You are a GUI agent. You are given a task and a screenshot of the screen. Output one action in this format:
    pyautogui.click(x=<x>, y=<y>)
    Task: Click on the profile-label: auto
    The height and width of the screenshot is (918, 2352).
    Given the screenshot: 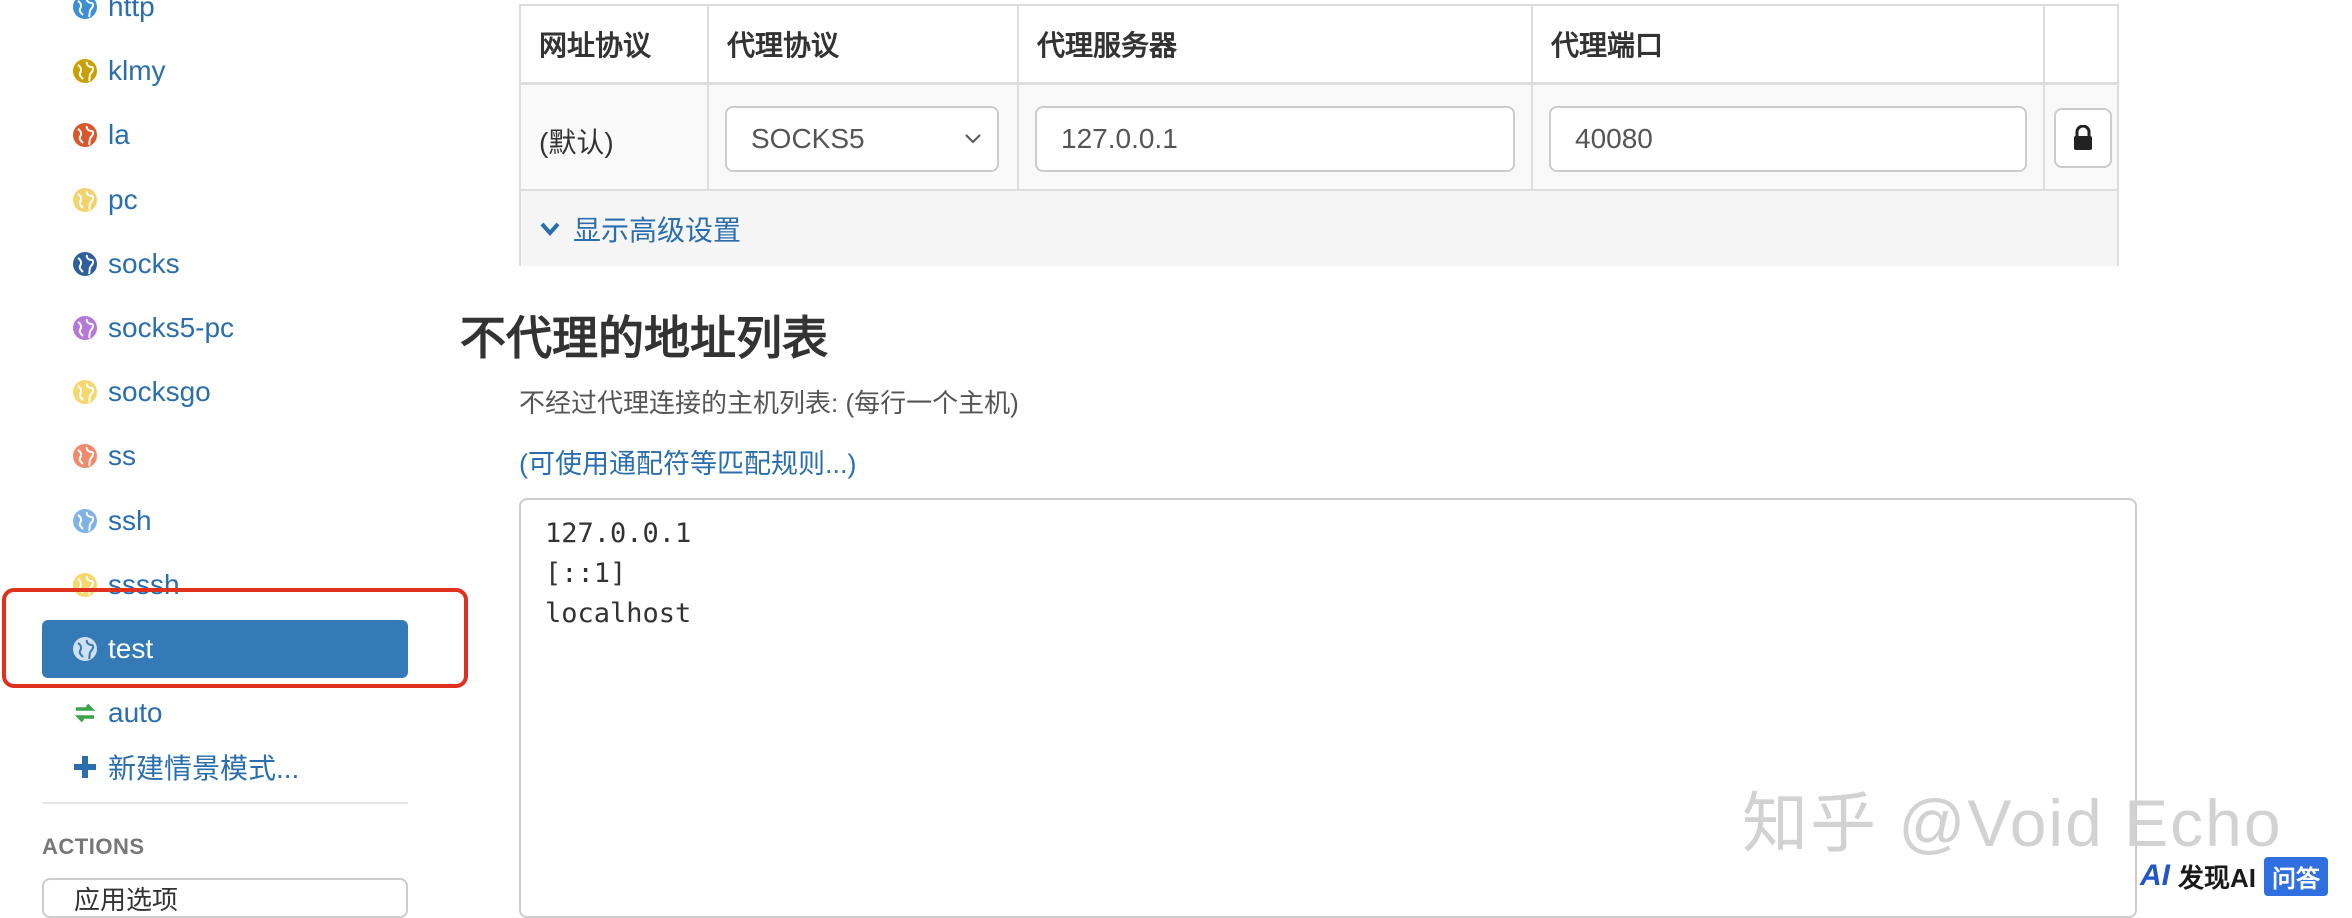 What is the action you would take?
    pyautogui.click(x=135, y=713)
    